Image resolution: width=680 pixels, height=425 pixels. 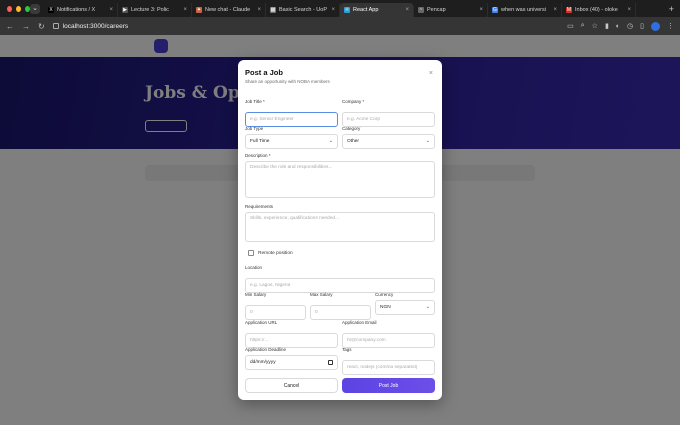 I want to click on requirements-textarea, so click(x=340, y=226).